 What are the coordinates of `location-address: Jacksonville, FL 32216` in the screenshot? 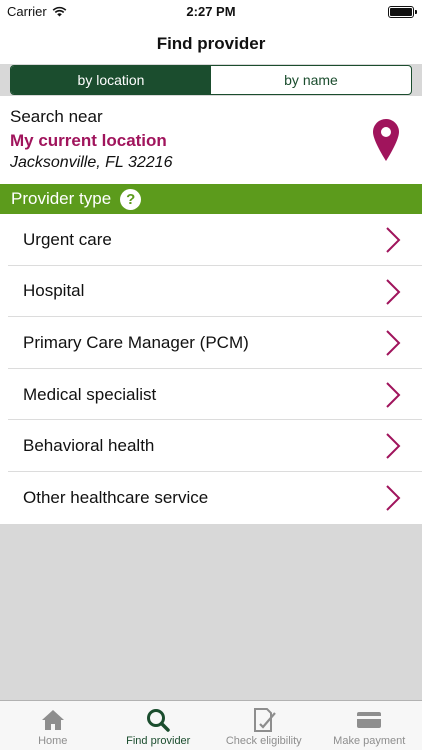 It's located at (91, 162).